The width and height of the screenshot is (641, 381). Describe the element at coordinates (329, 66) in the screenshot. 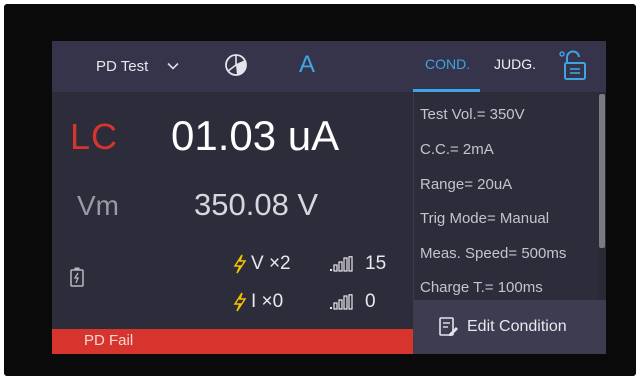

I see `top-bar: PD Test A COND. JUDG.` at that location.